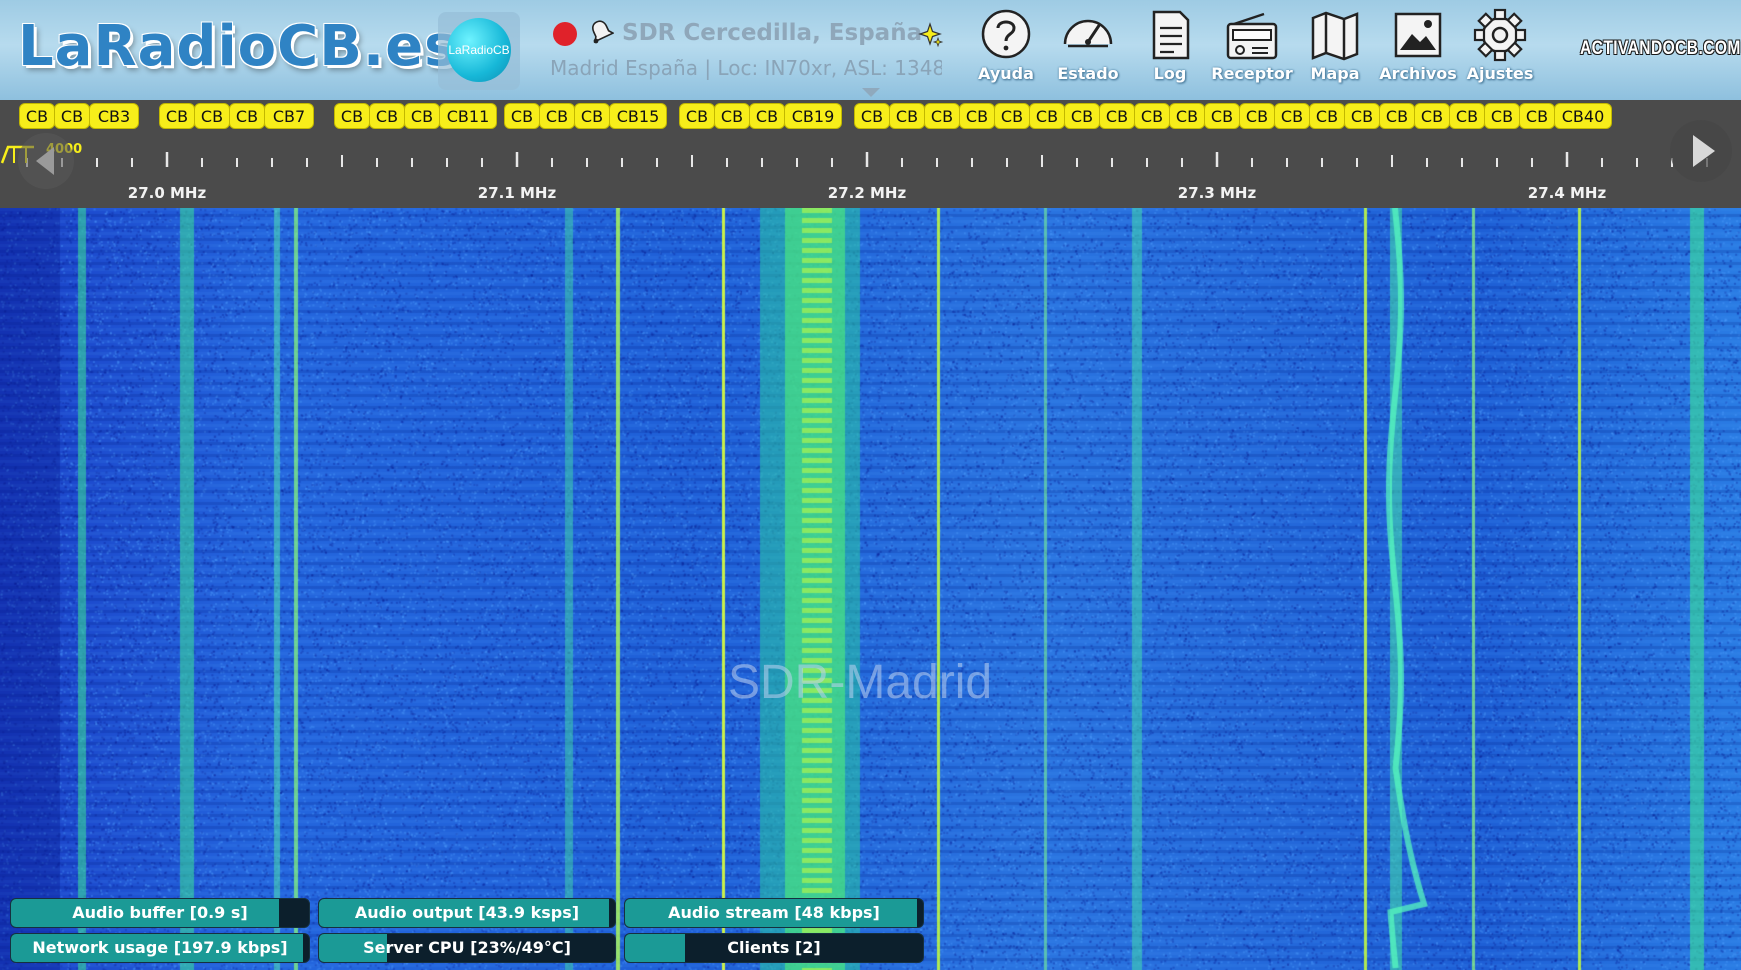 Image resolution: width=1741 pixels, height=970 pixels. I want to click on scale-tick-label: 27.0 MHz, so click(167, 193).